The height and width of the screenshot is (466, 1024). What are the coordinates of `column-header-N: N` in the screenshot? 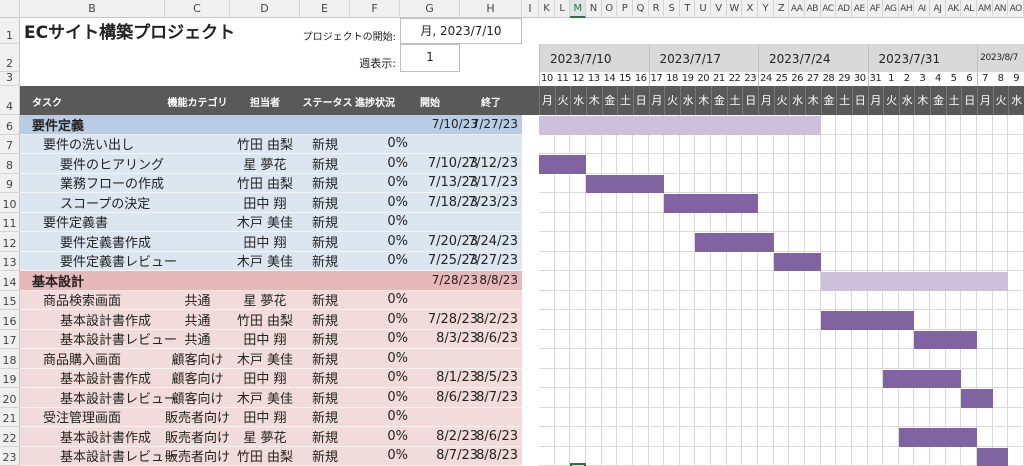 It's located at (593, 9).